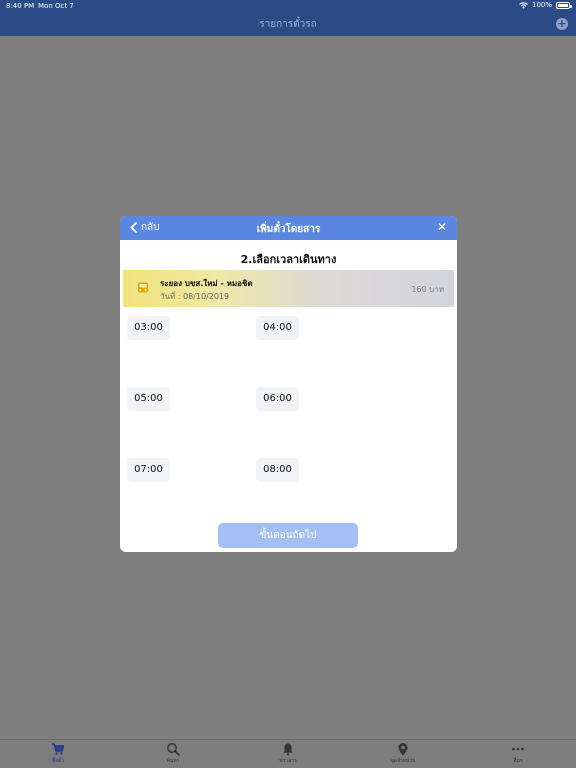 The height and width of the screenshot is (768, 576). I want to click on tab-search: ค้นหา, so click(173, 753).